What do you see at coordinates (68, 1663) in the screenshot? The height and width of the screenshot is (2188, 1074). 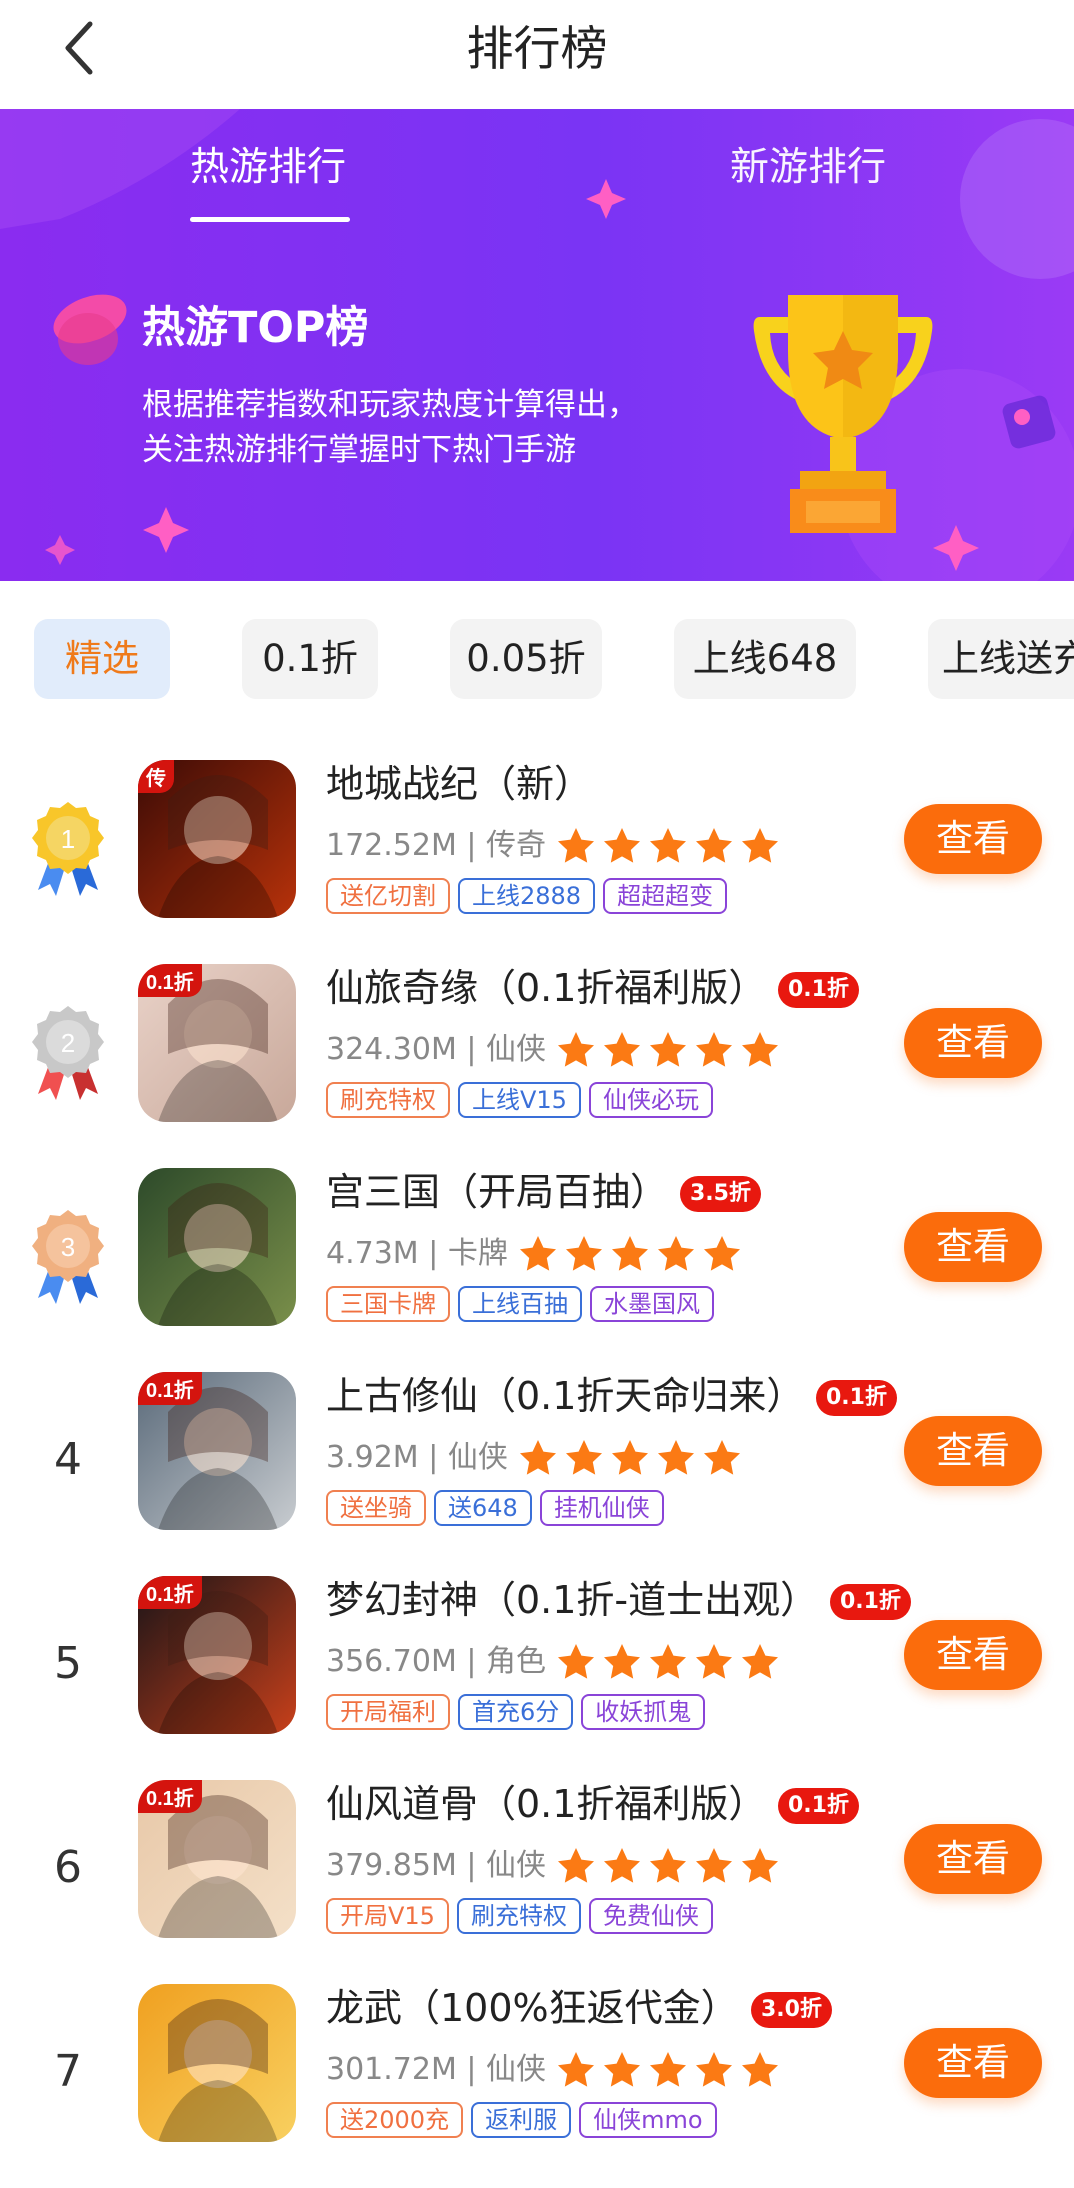 I see `rank-number: 5` at bounding box center [68, 1663].